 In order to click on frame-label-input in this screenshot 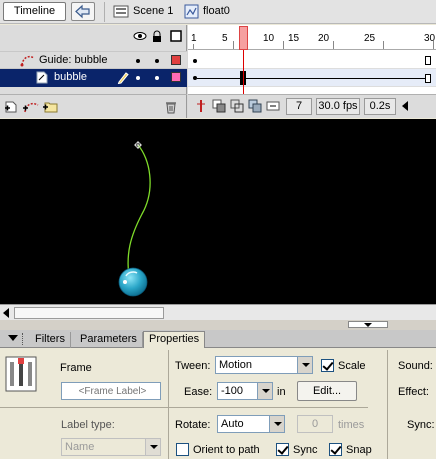, I will do `click(111, 391)`.